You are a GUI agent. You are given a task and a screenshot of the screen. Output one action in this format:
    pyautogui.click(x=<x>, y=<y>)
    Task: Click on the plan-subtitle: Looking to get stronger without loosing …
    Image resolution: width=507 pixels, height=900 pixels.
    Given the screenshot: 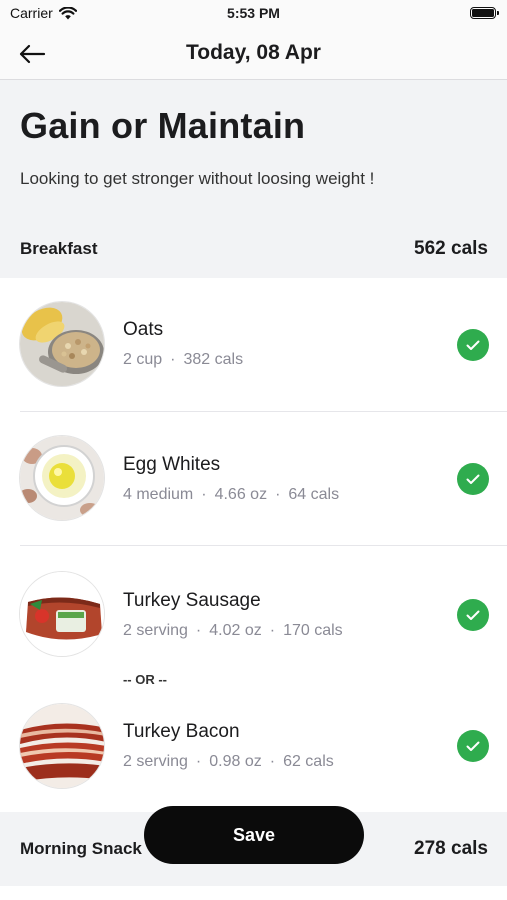 What is the action you would take?
    pyautogui.click(x=197, y=178)
    